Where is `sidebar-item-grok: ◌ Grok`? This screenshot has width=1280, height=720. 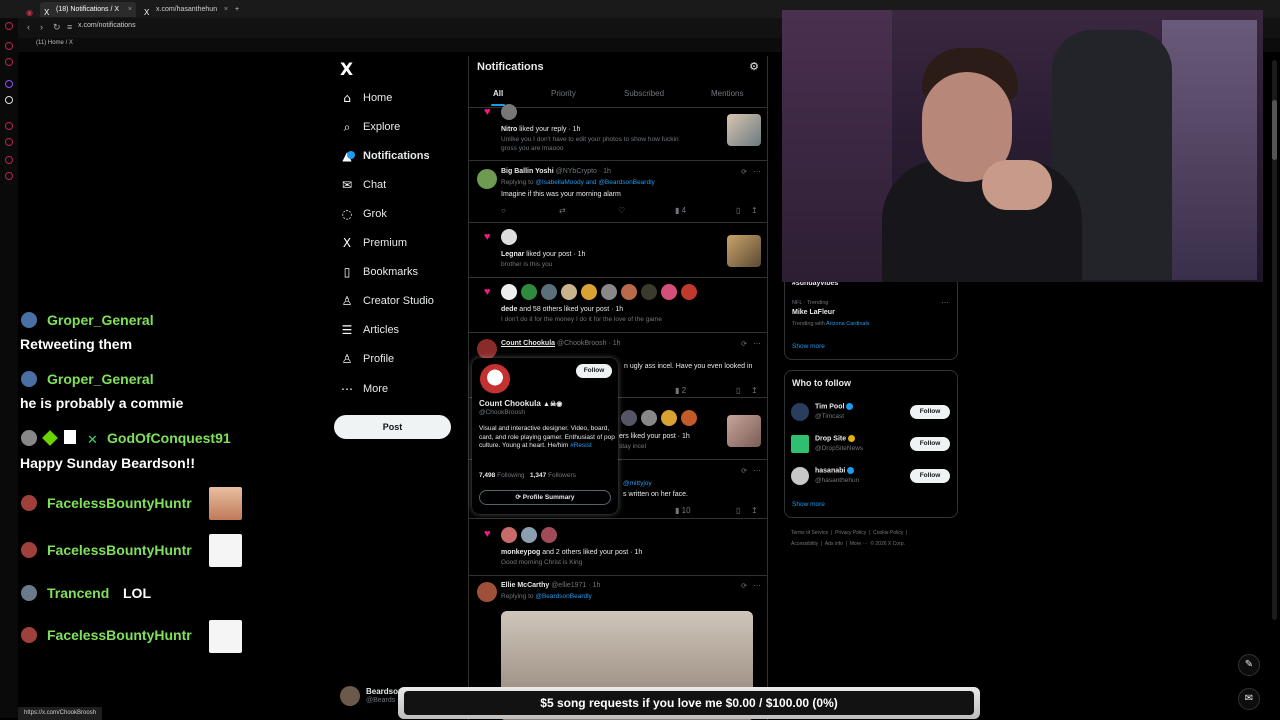
sidebar-item-grok: ◌ Grok is located at coordinates (363, 214).